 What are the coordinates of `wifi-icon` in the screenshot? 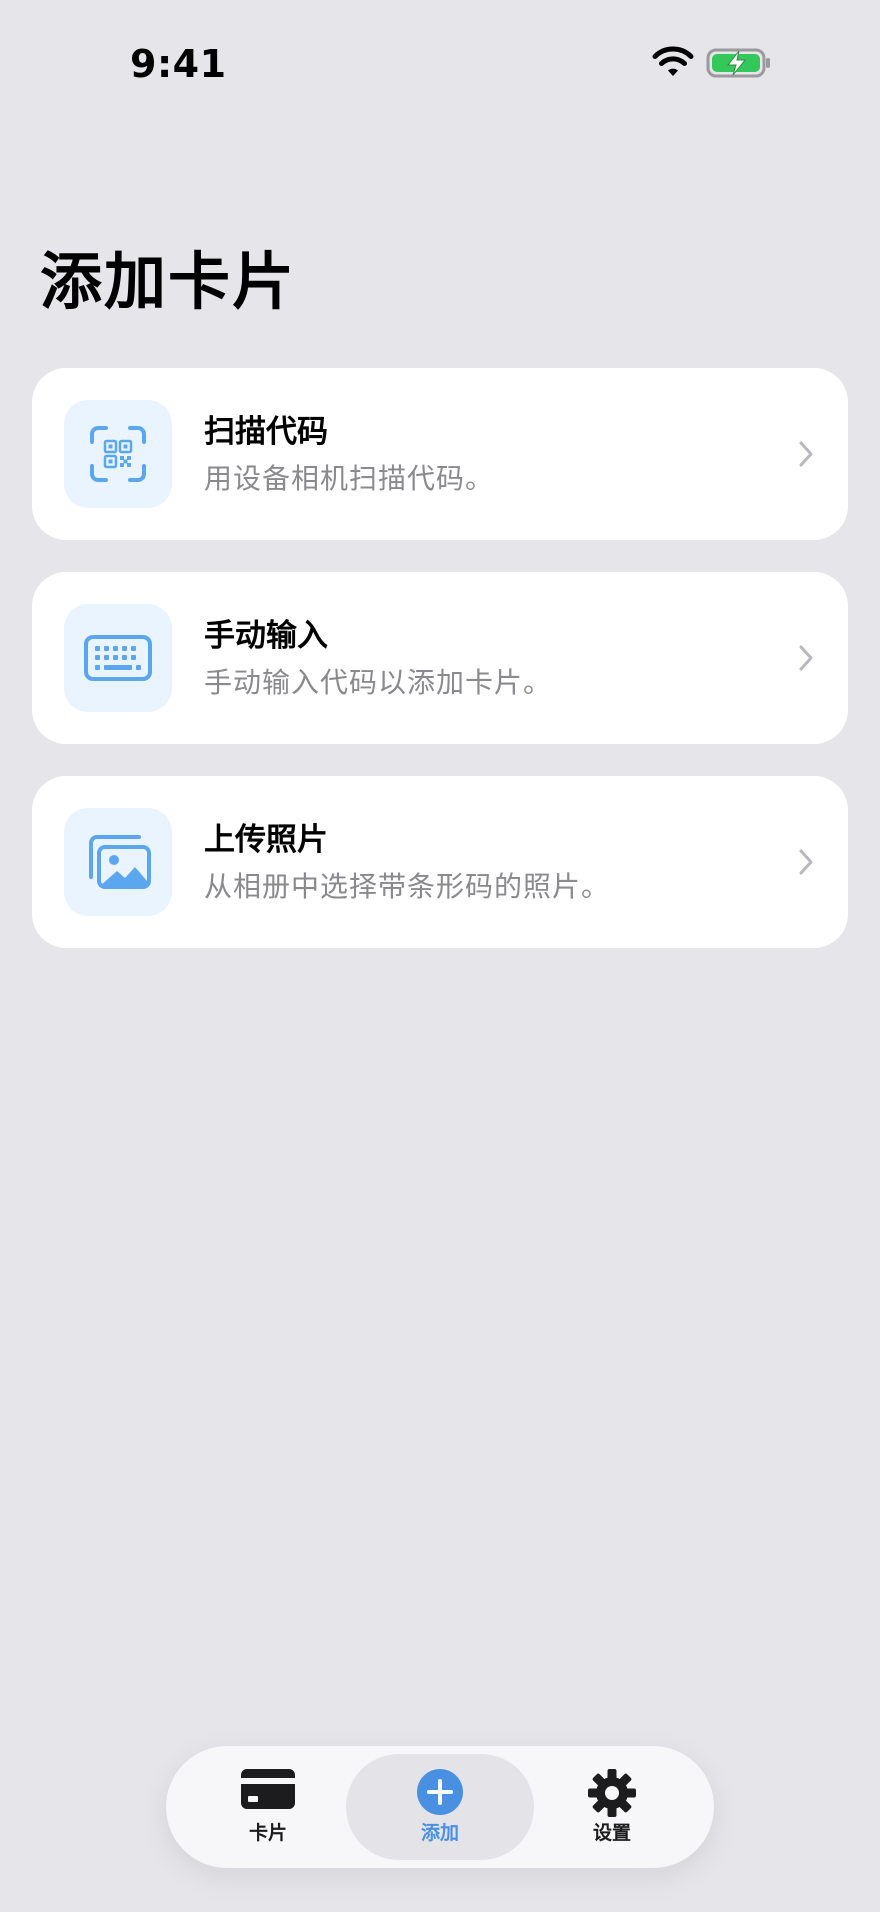 It's located at (673, 61).